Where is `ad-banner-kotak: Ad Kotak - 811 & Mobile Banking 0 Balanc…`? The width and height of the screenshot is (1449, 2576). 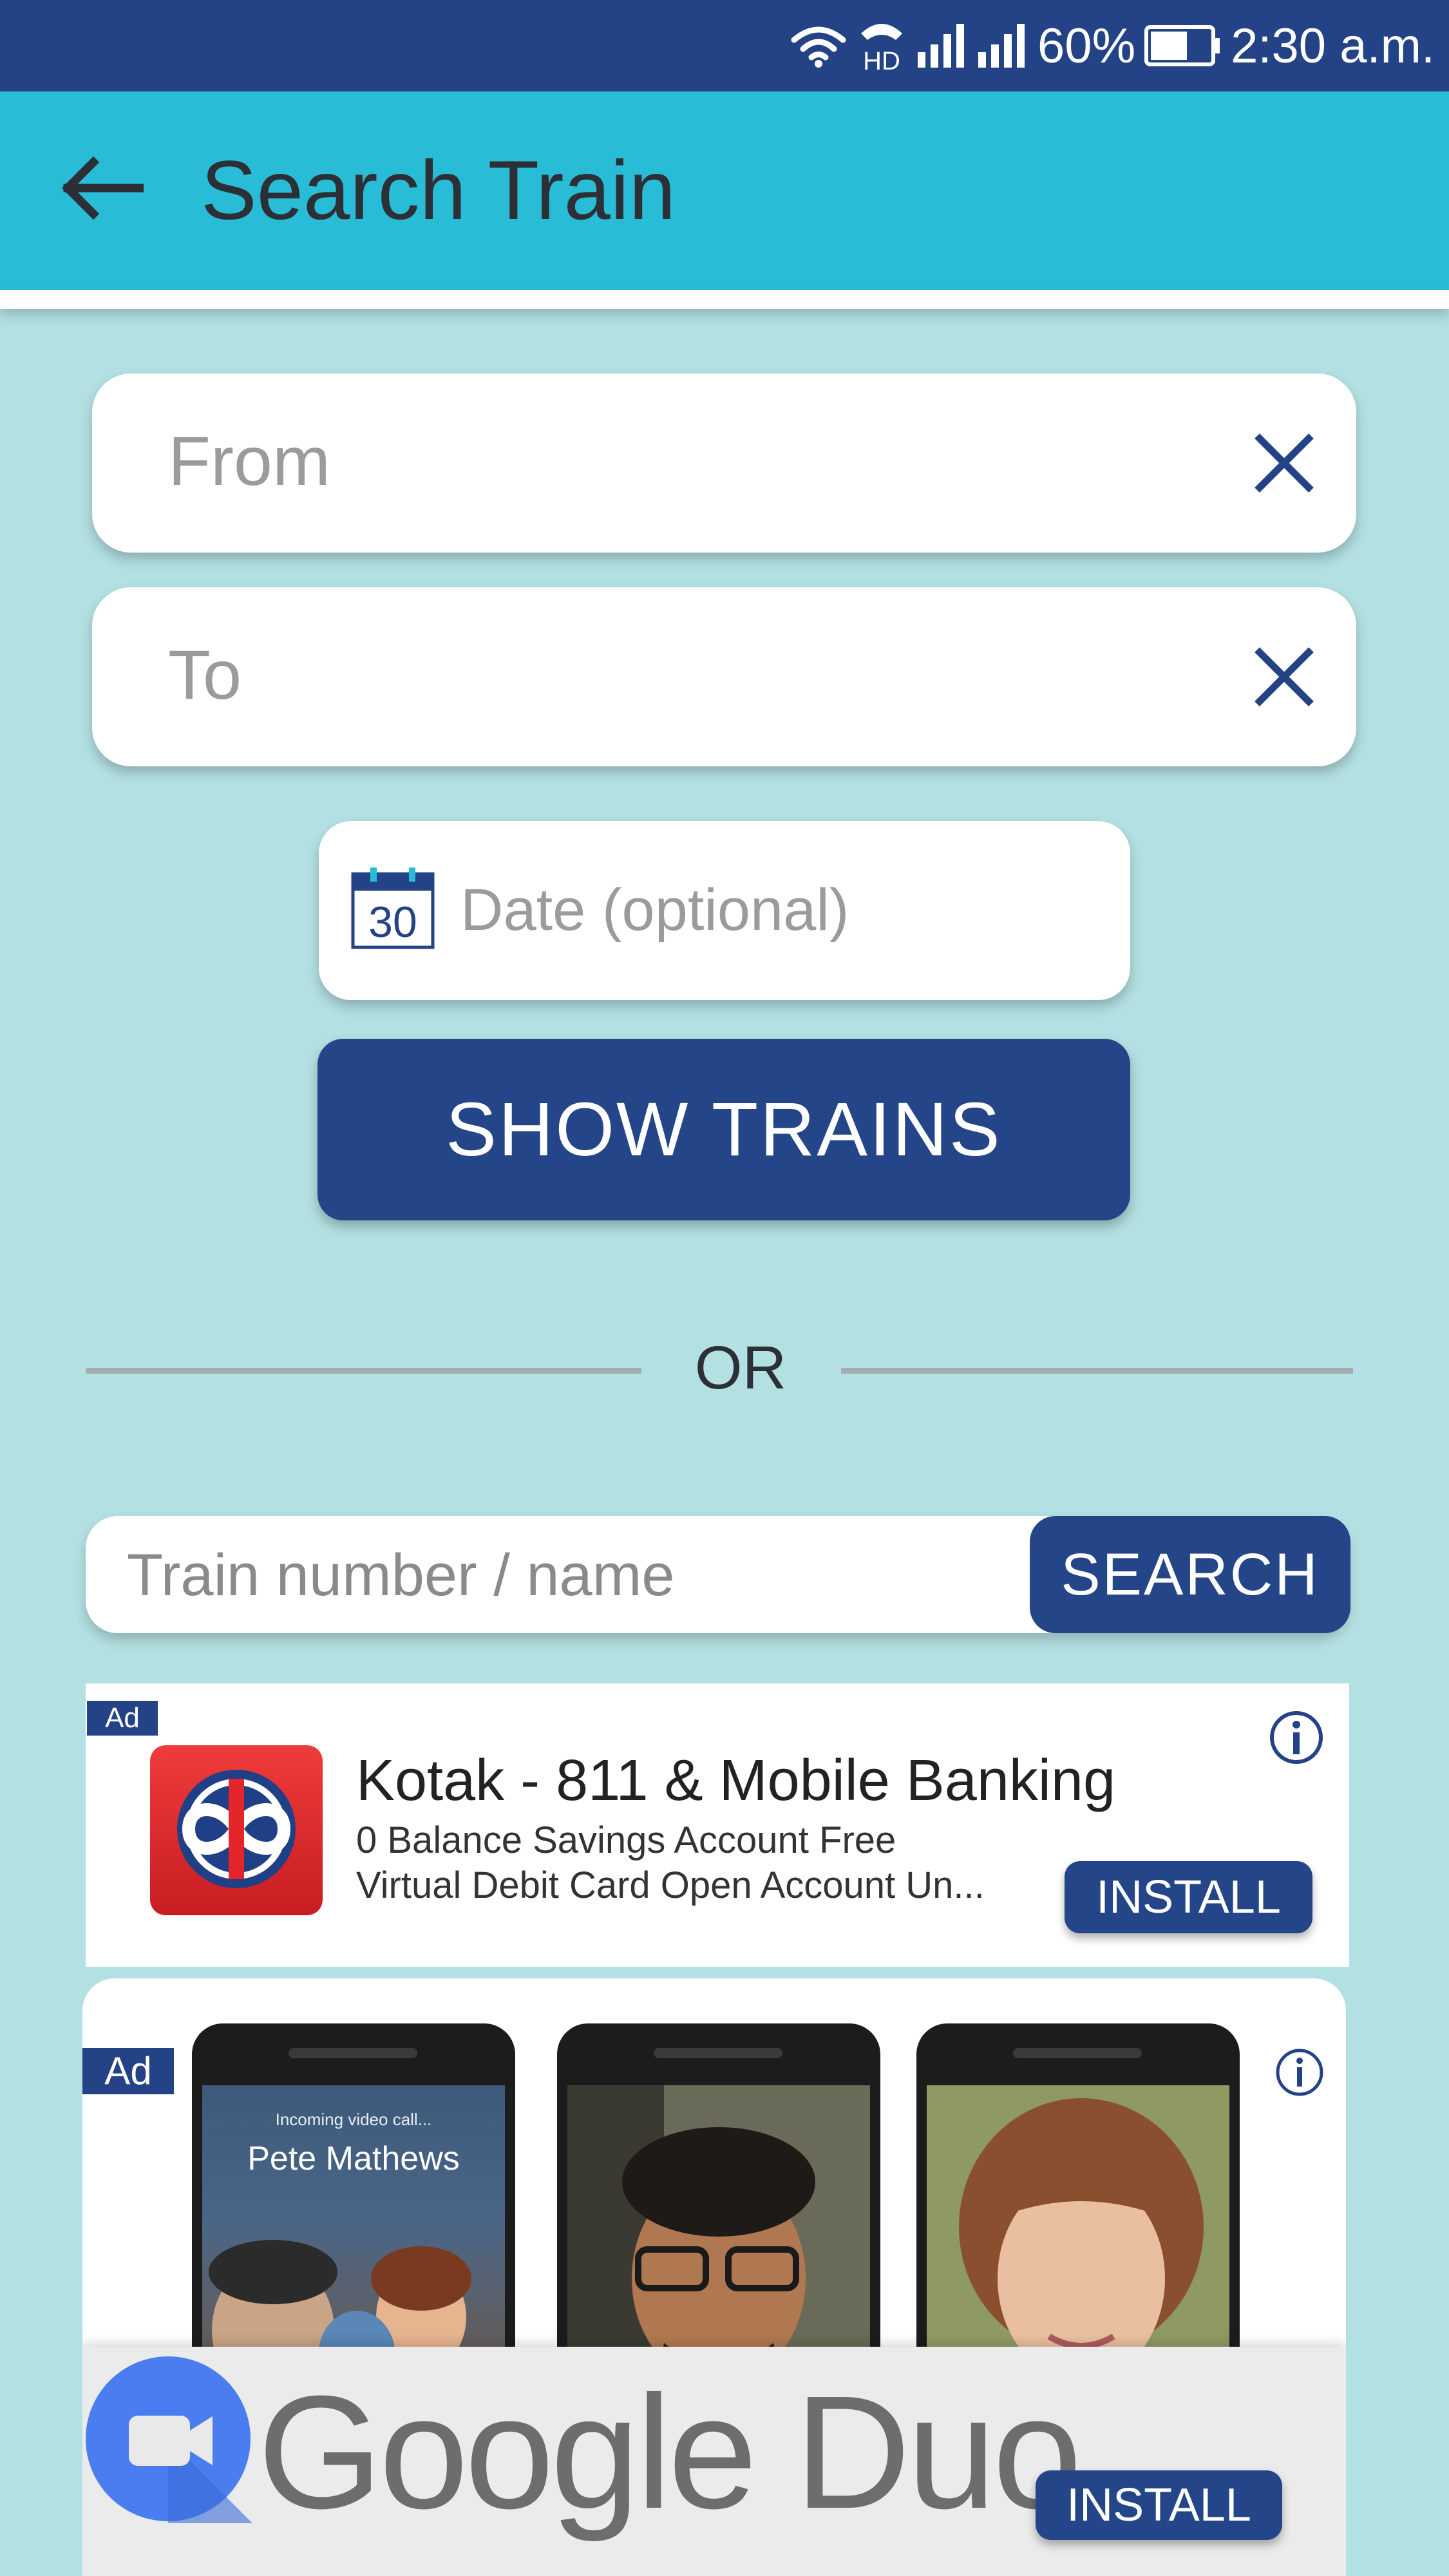 ad-banner-kotak: Ad Kotak - 811 & Mobile Banking 0 Balanc… is located at coordinates (717, 1825).